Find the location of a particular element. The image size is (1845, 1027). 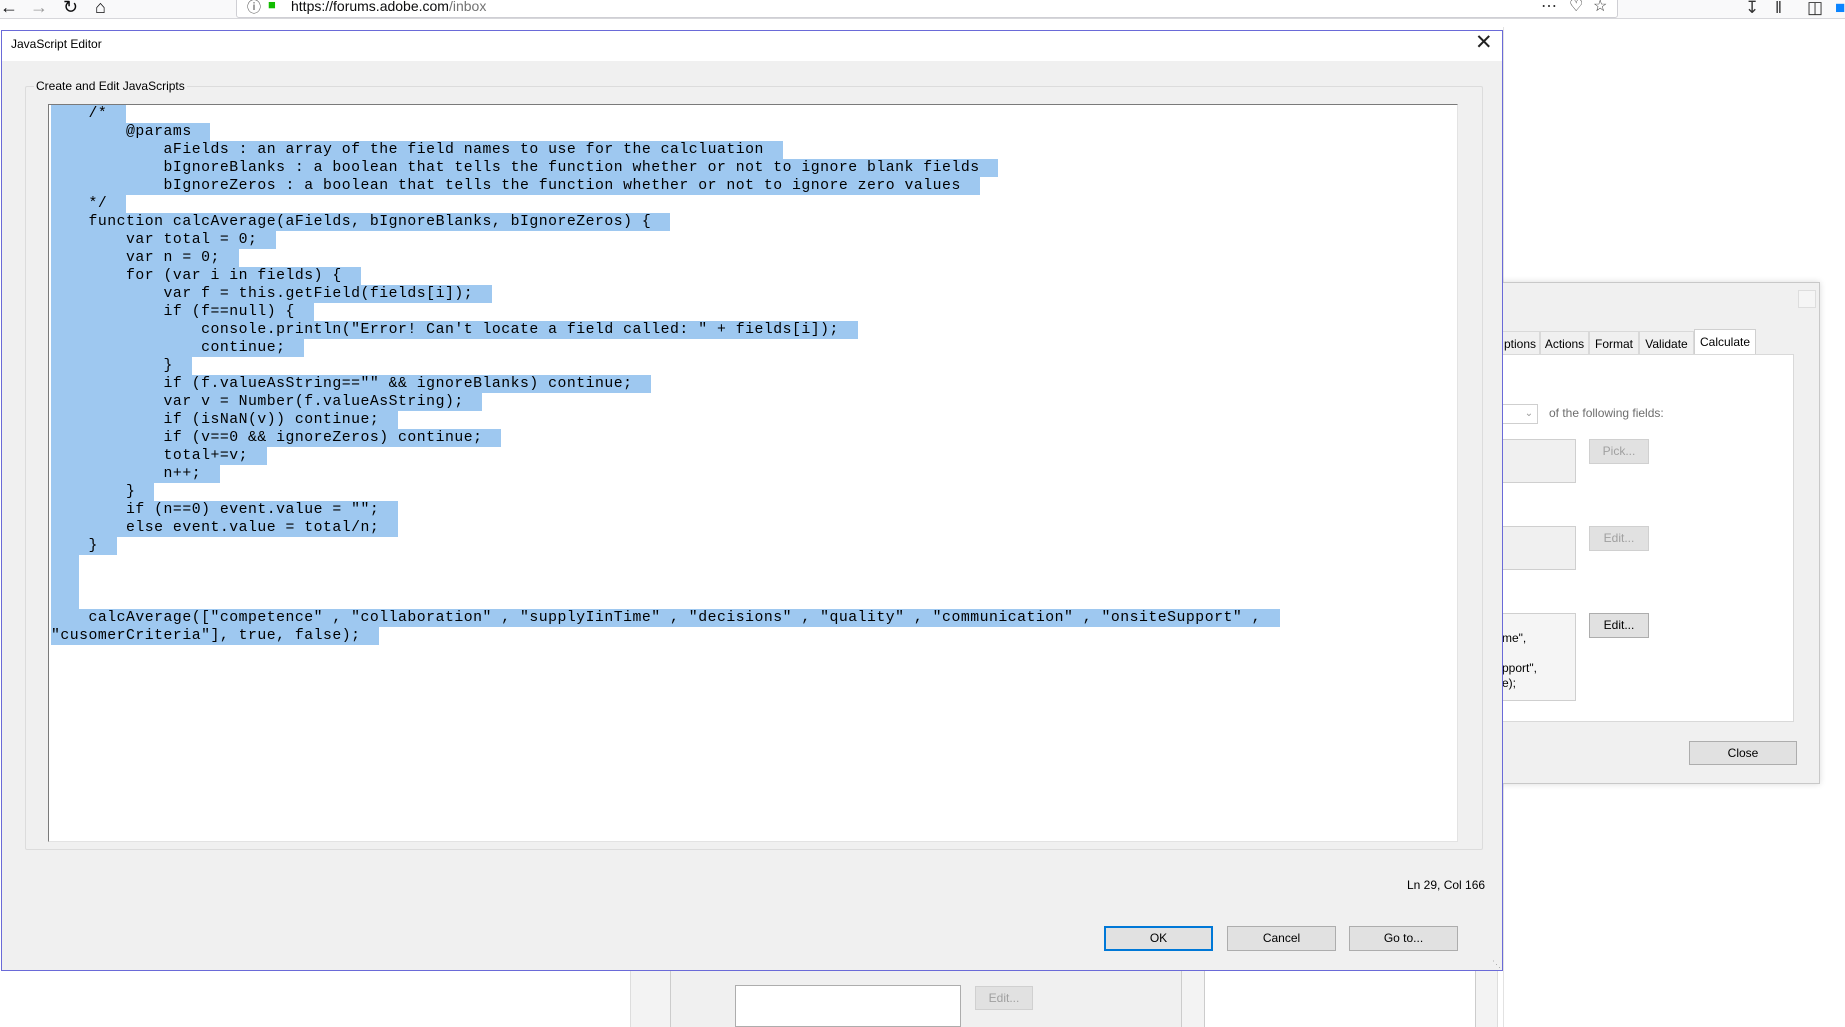

code-line: n++; is located at coordinates (135, 474).